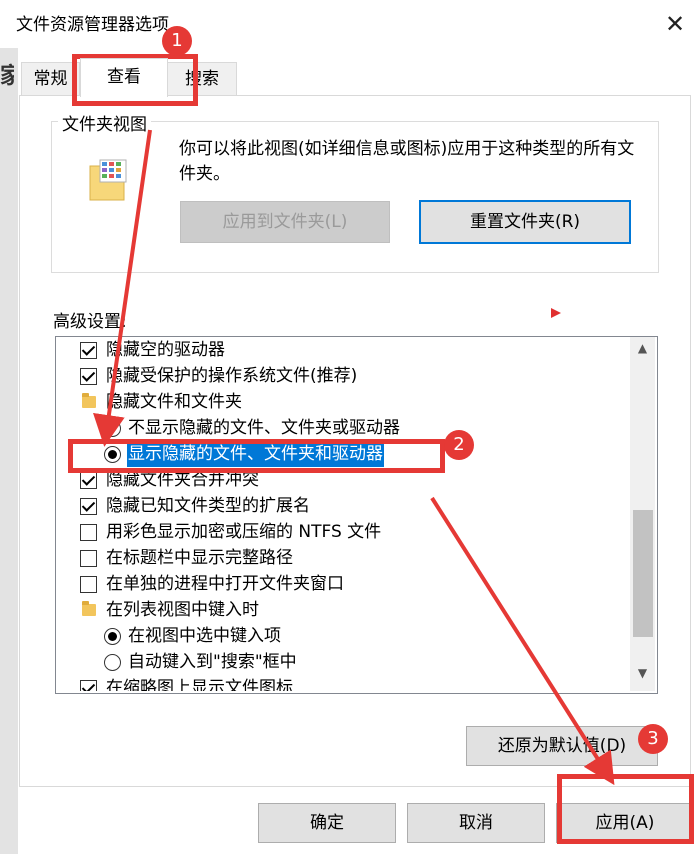  Describe the element at coordinates (522, 641) in the screenshot. I see `arrow-step2-to-step3` at that location.